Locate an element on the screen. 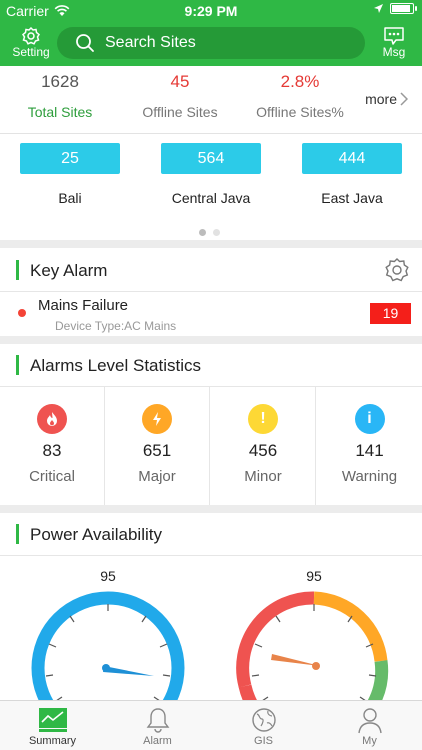 The height and width of the screenshot is (750, 422). offline-sites: 45 Offline Sites is located at coordinates (180, 96).